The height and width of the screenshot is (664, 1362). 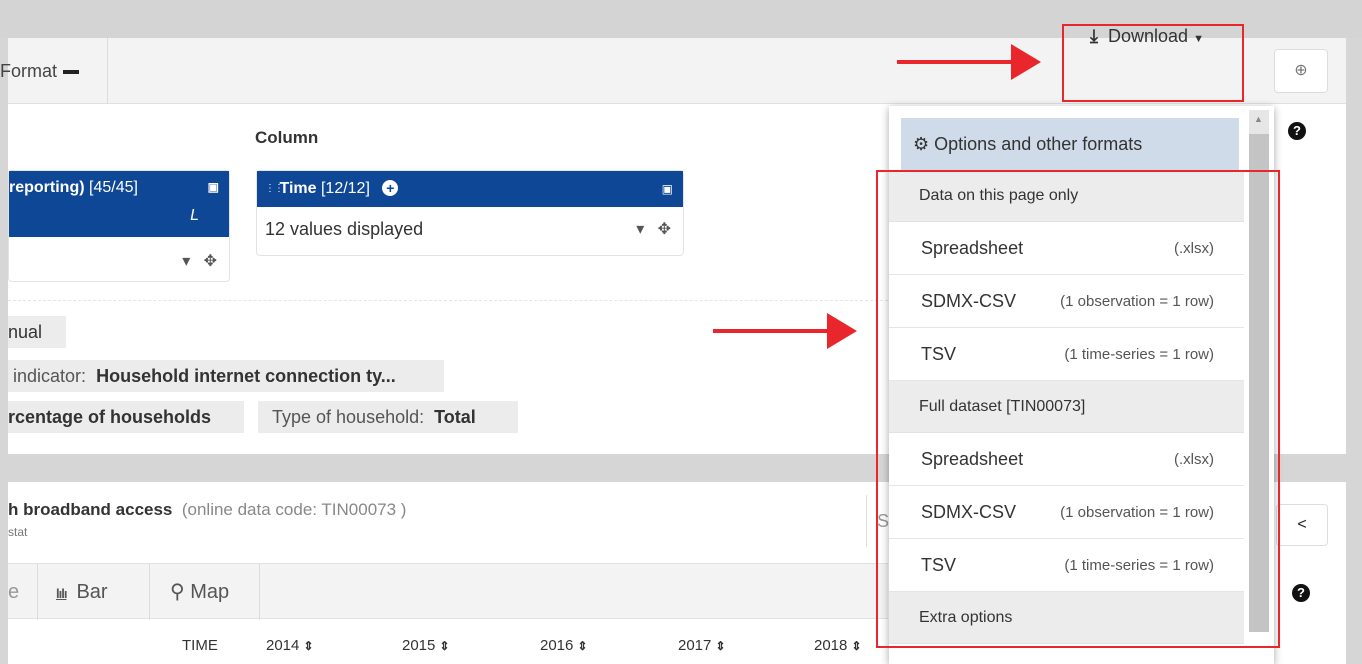 I want to click on share-icon: <, so click(x=1302, y=524).